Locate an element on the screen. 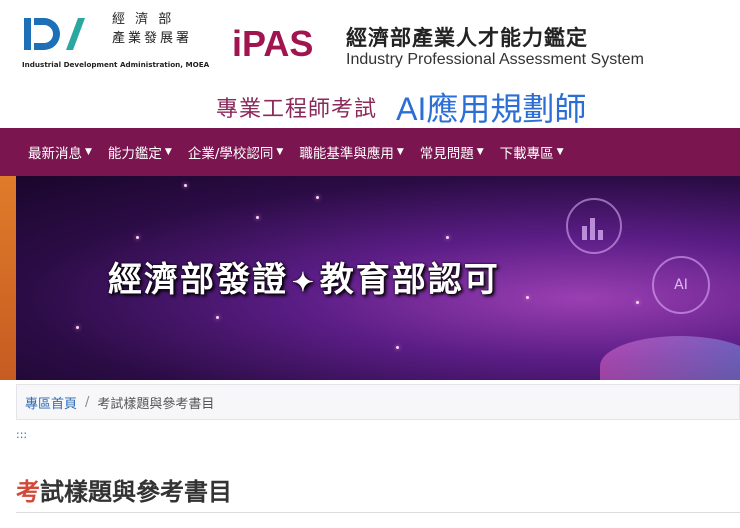  banner-side-accent is located at coordinates (8, 278).